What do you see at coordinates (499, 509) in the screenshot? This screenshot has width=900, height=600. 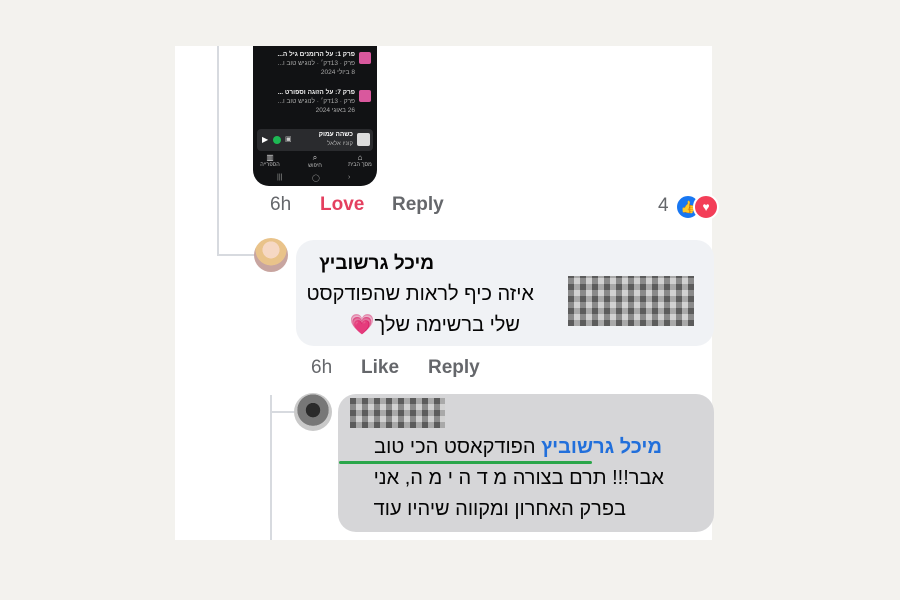 I see `comment-text-line: בפרק האחרון ומקווה שיהיו עוד` at bounding box center [499, 509].